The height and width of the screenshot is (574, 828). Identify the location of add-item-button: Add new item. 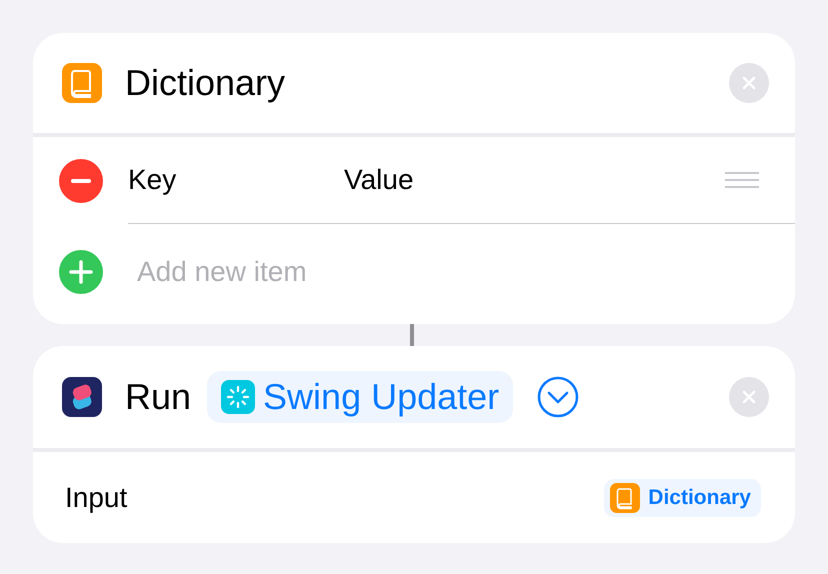
(222, 272).